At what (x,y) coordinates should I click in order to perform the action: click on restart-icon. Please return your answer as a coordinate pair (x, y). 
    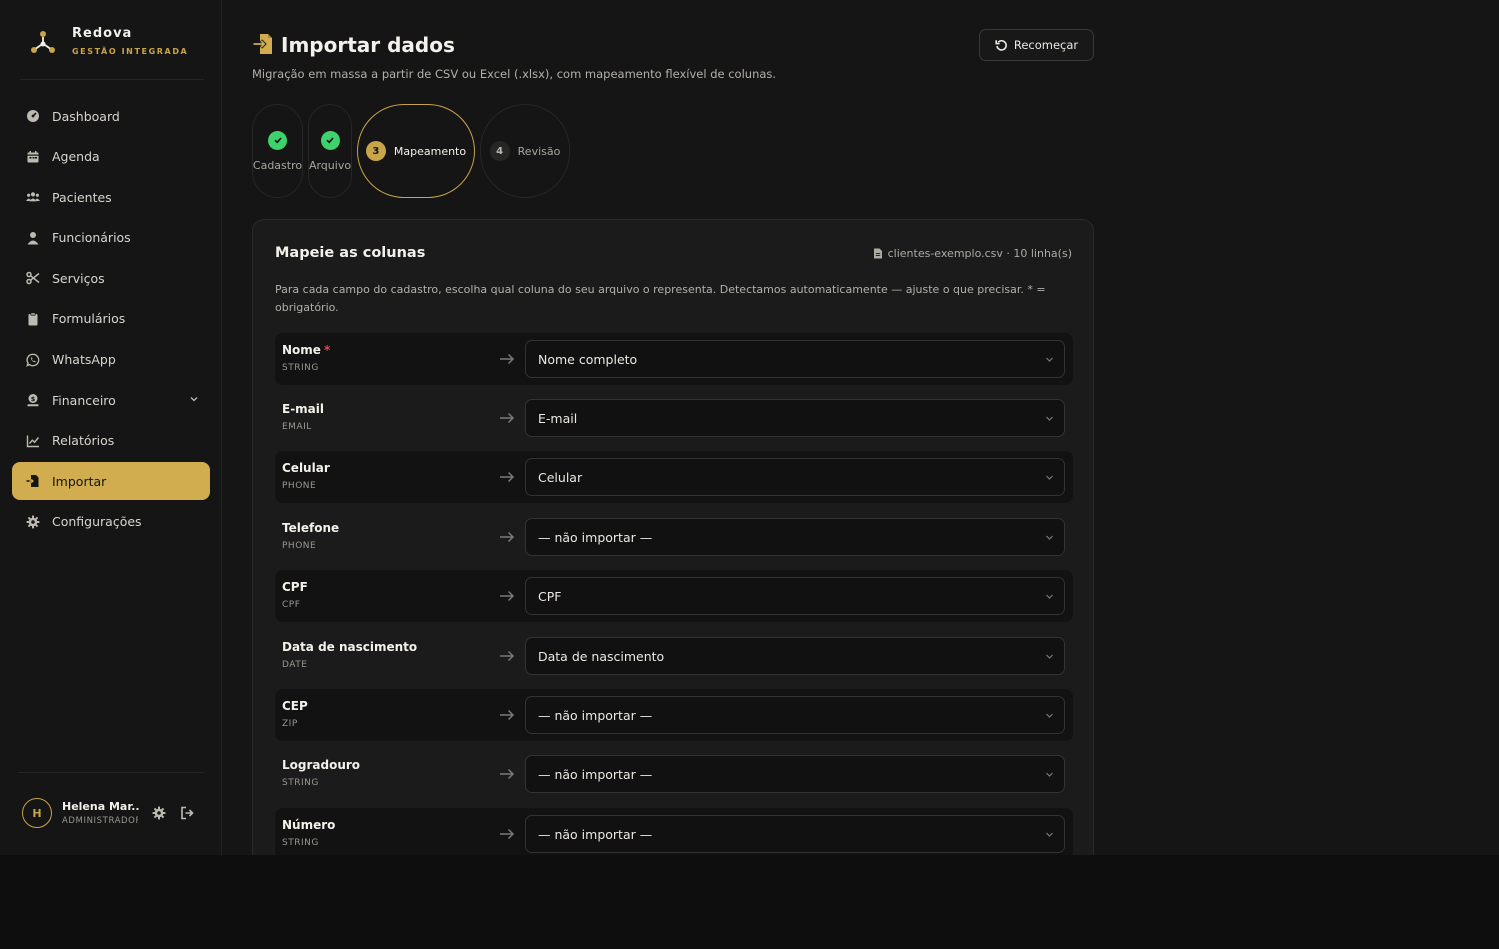
    Looking at the image, I should click on (1001, 45).